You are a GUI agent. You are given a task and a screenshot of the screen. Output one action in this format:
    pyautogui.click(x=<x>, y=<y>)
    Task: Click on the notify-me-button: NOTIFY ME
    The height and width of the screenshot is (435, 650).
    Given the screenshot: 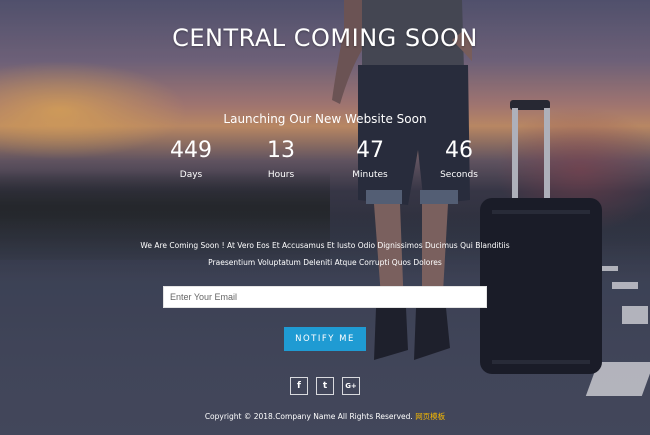 What is the action you would take?
    pyautogui.click(x=325, y=339)
    